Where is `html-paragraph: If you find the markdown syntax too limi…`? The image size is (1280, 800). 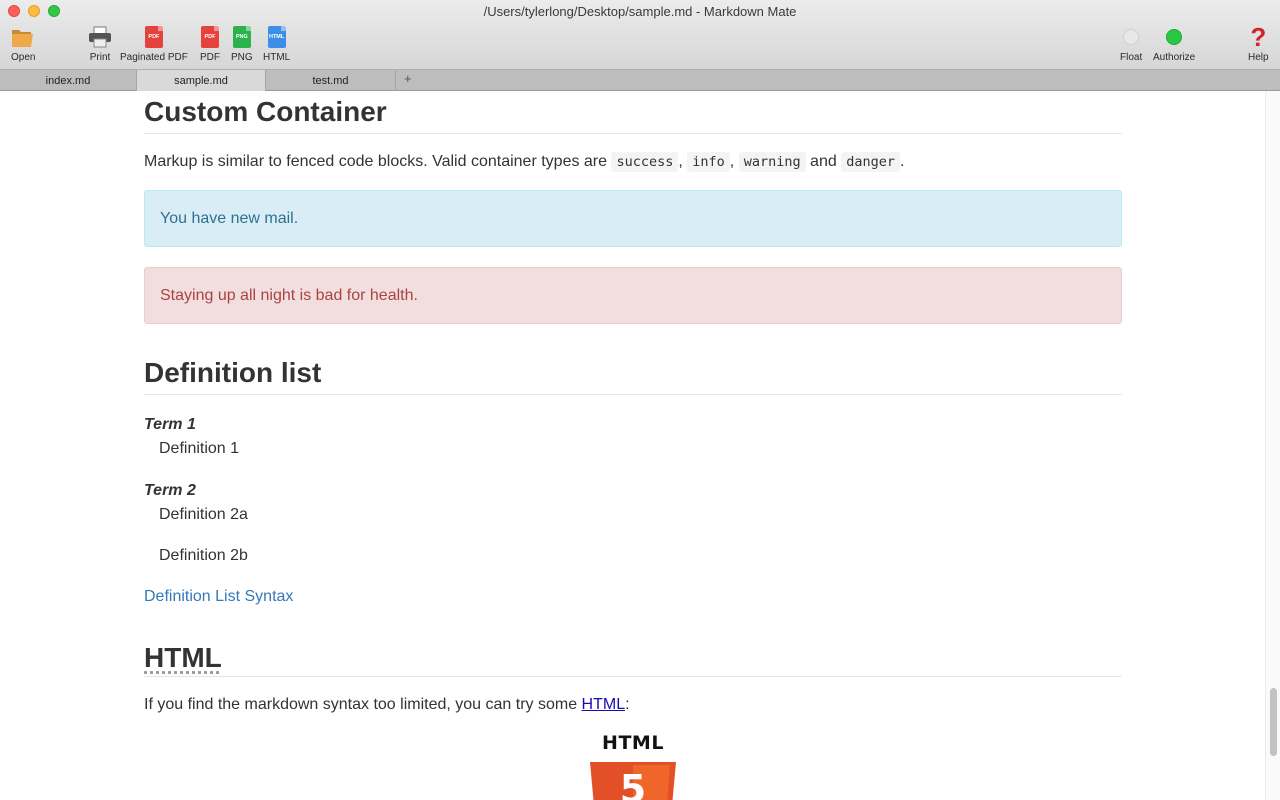
html-paragraph: If you find the markdown syntax too limi… is located at coordinates (387, 704).